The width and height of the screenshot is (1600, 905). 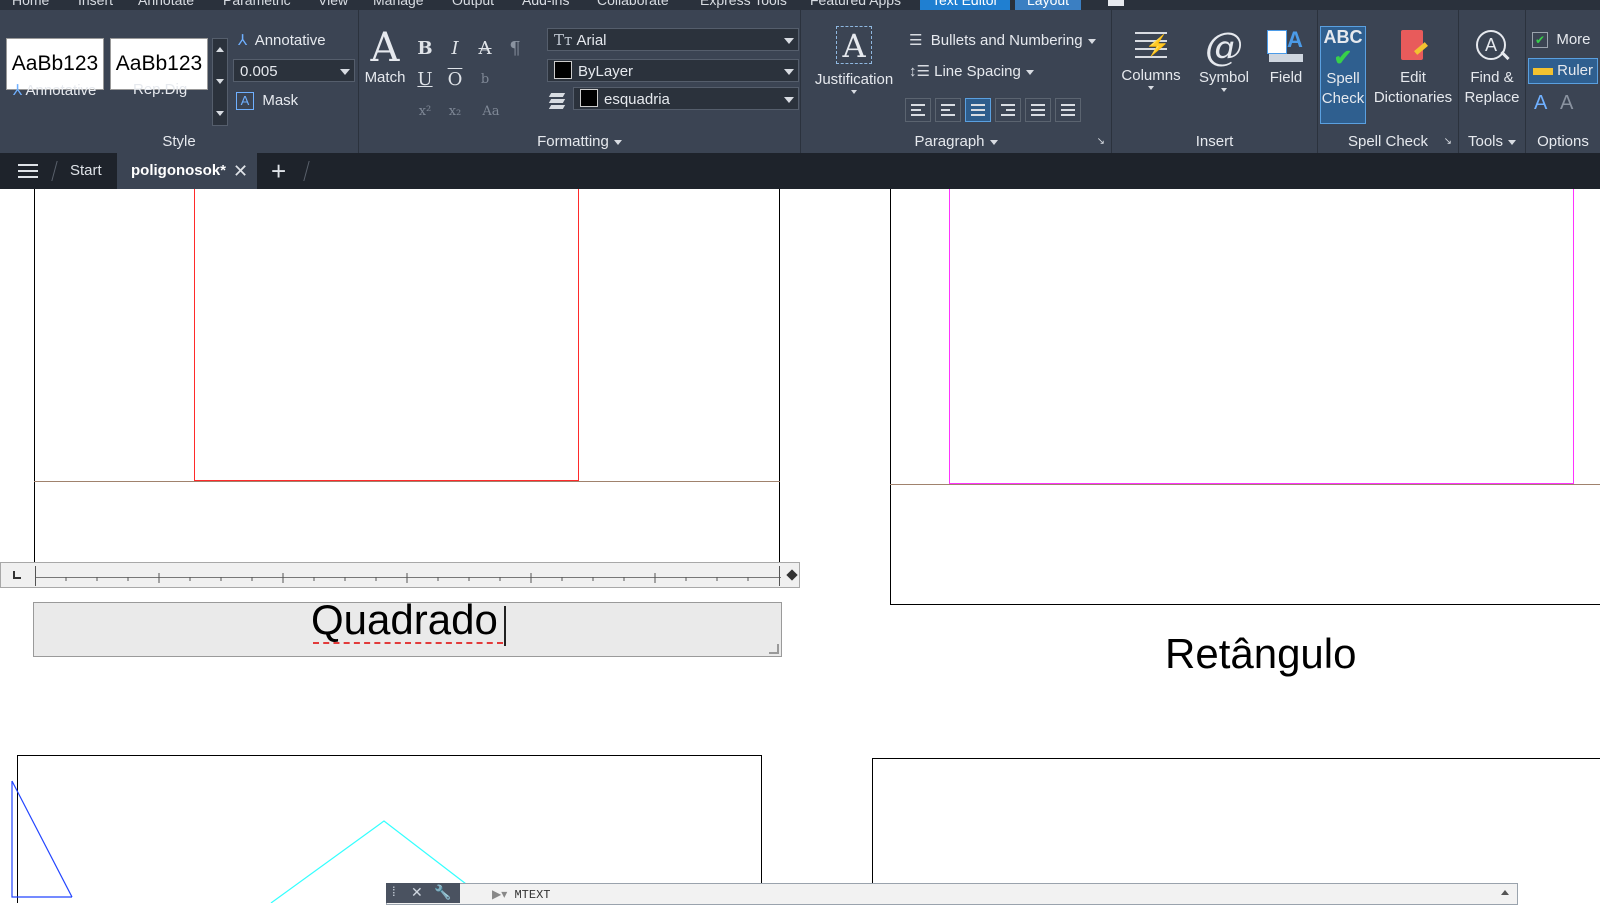 What do you see at coordinates (971, 71) in the screenshot?
I see `line-spacing-button: ↕☰ Line Spacing` at bounding box center [971, 71].